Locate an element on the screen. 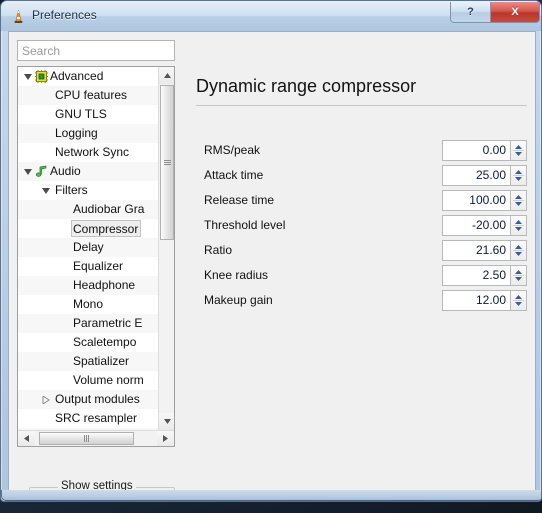 This screenshot has height=513, width=542. tree-item-audiobar-gra: Audiobar Gra is located at coordinates (88, 209).